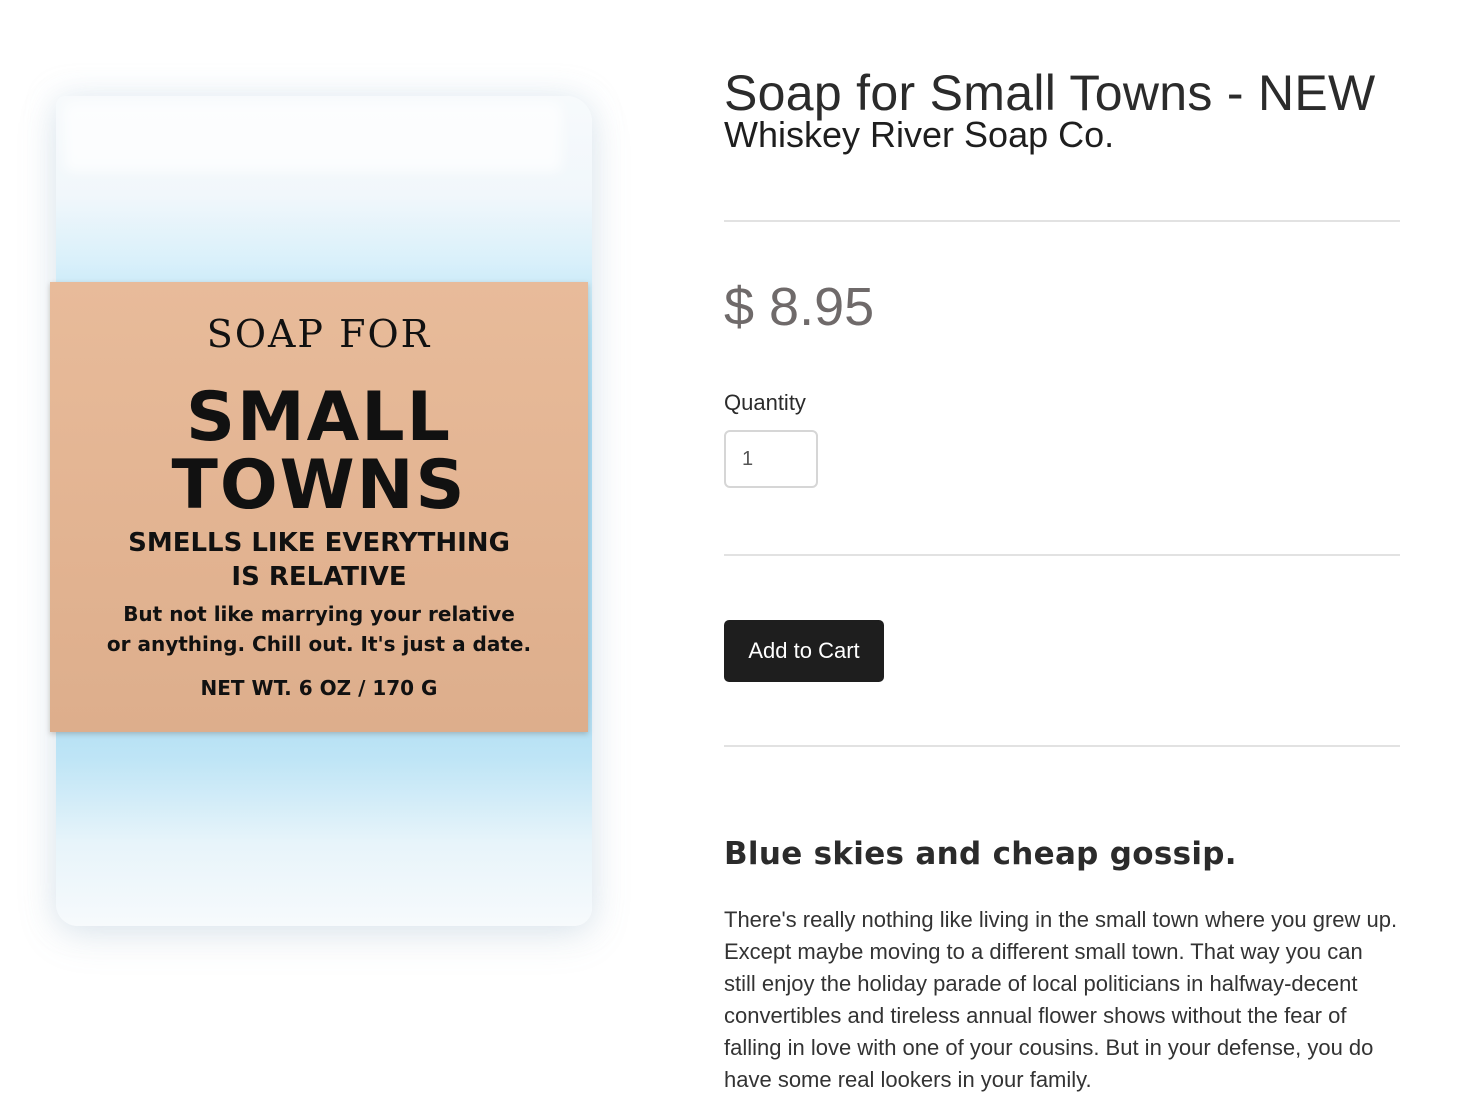 The width and height of the screenshot is (1472, 1096). Describe the element at coordinates (804, 651) in the screenshot. I see `add-to-cart-button: Add to Cart` at that location.